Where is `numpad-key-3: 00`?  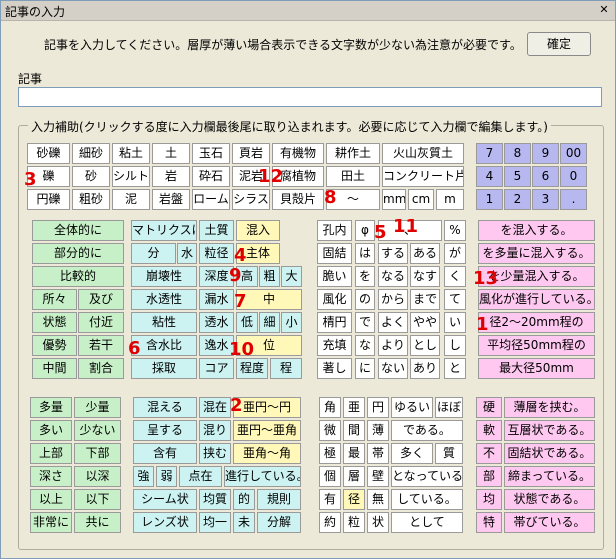 numpad-key-3: 00 is located at coordinates (573, 153).